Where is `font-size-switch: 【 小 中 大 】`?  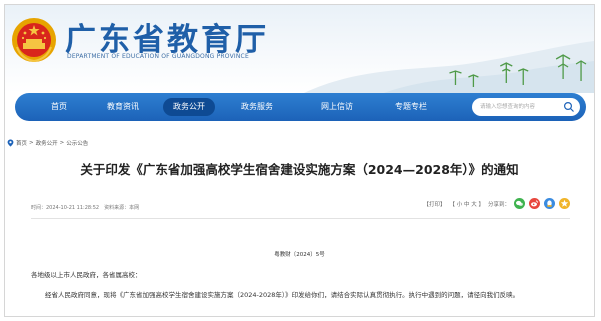 font-size-switch: 【 小 中 大 】 is located at coordinates (466, 204).